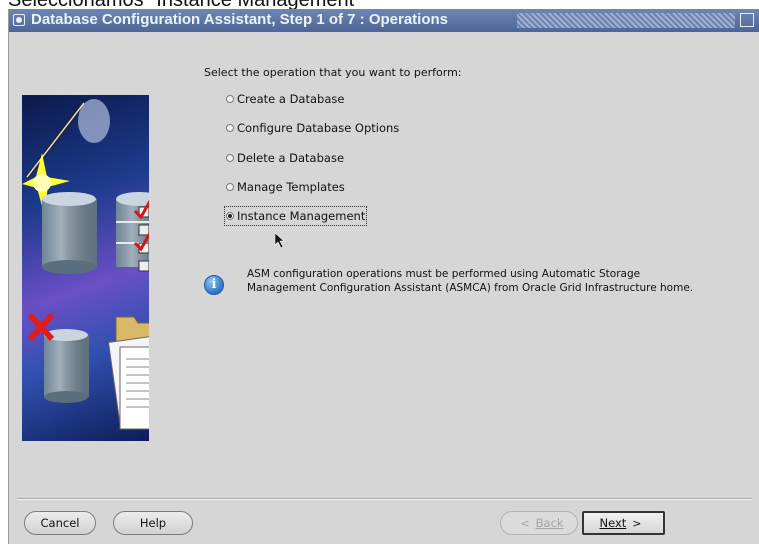 The image size is (759, 544). Describe the element at coordinates (58, 357) in the screenshot. I see `delete-database-icon` at that location.